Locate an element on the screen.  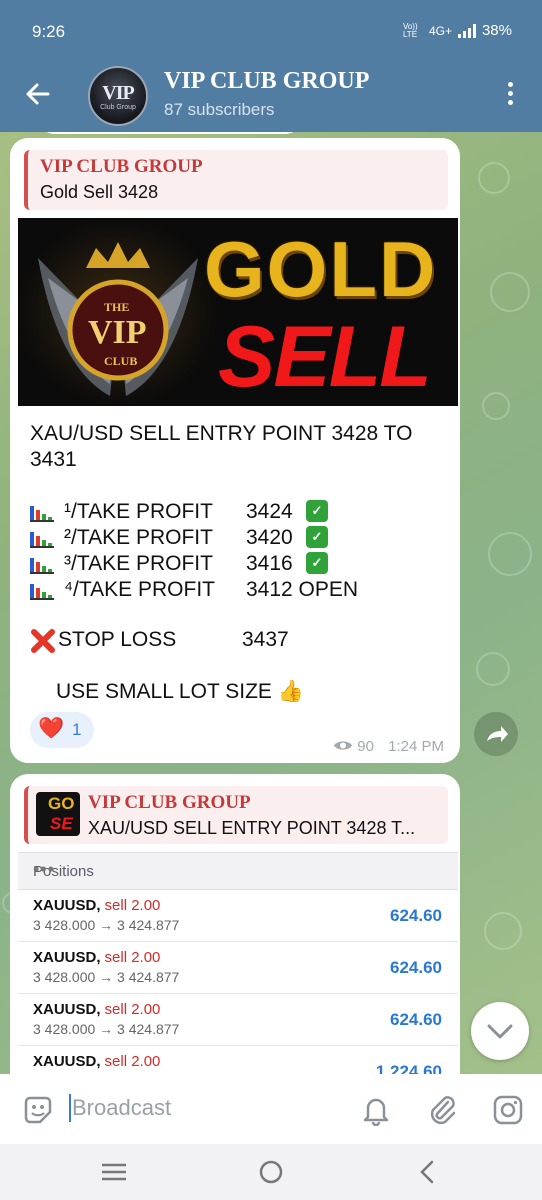
entry-line-1: XAU/USD SELL ENTRY POINT 3428 TO is located at coordinates (221, 433).